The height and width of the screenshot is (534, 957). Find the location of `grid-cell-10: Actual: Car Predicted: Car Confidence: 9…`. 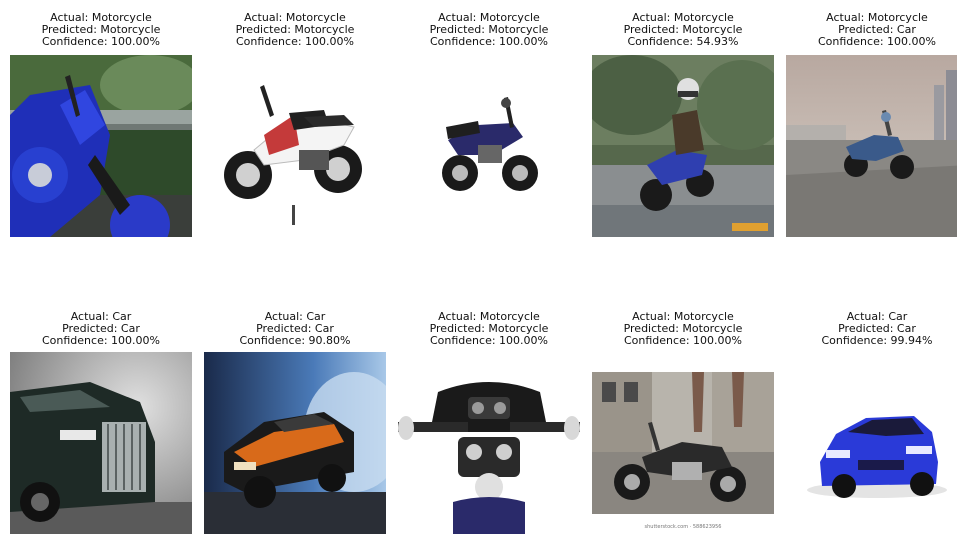

grid-cell-10: Actual: Car Predicted: Car Confidence: 9… is located at coordinates (871, 329).